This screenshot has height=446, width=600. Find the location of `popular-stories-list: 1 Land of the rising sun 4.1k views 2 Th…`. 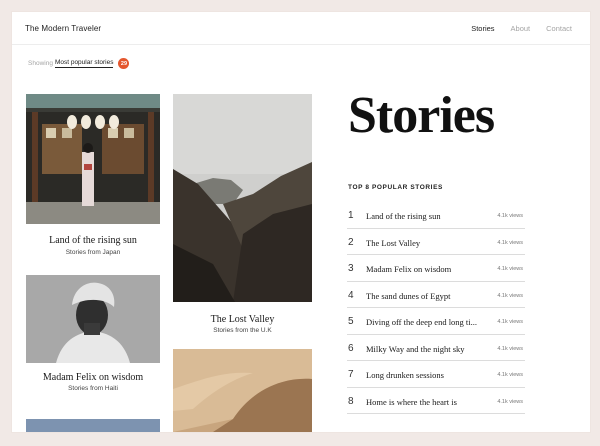

popular-stories-list: 1 Land of the rising sun 4.1k views 2 Th… is located at coordinates (436, 308).